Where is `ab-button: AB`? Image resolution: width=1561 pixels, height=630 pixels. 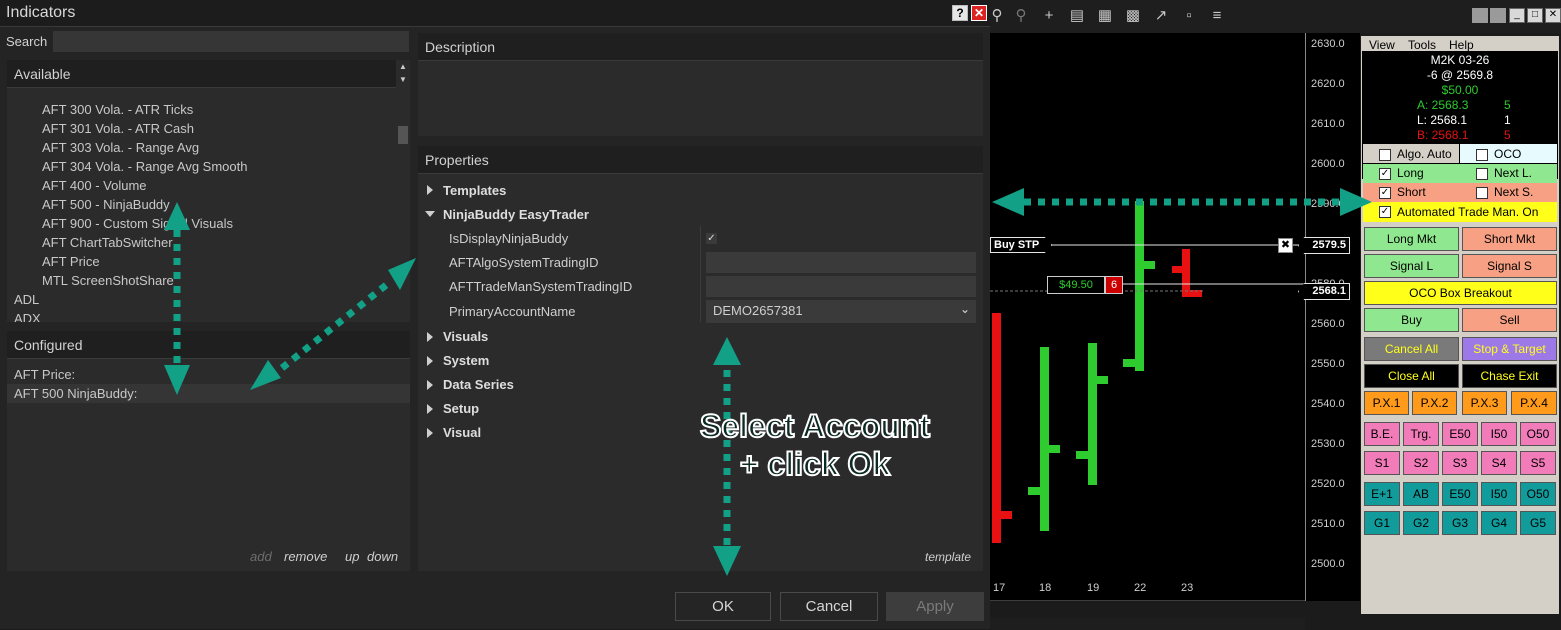
ab-button: AB is located at coordinates (1421, 494).